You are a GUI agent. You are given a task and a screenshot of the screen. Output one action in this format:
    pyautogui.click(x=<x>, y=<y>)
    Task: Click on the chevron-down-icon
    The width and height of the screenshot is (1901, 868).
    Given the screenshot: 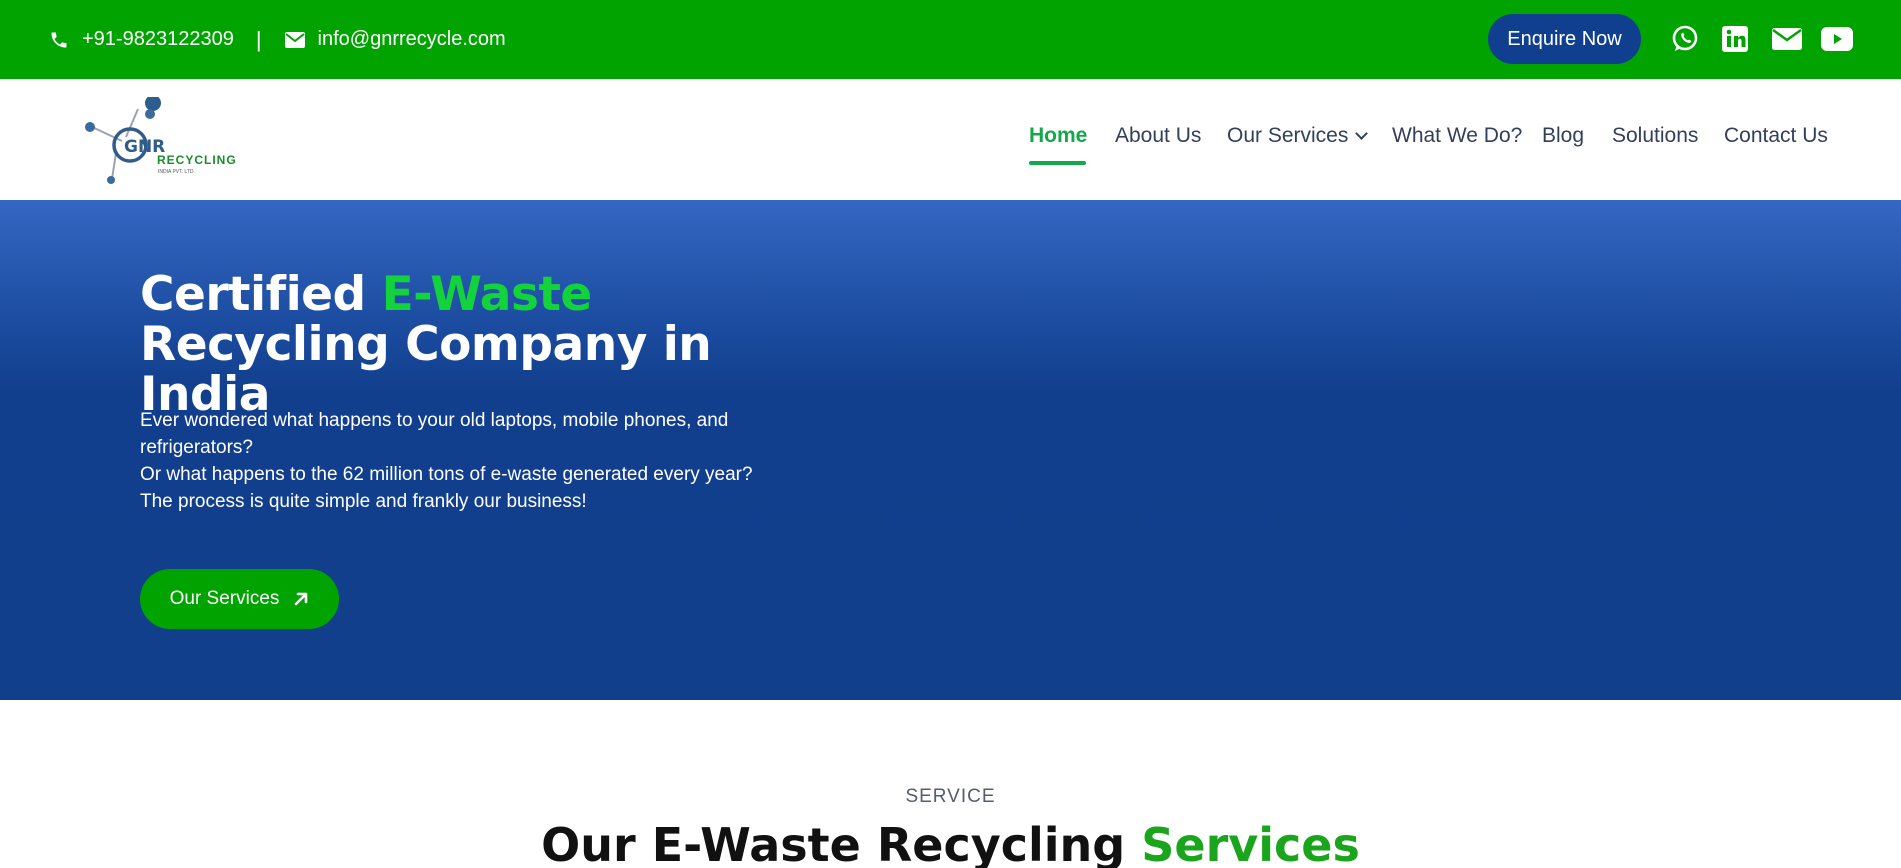 What is the action you would take?
    pyautogui.click(x=1362, y=133)
    